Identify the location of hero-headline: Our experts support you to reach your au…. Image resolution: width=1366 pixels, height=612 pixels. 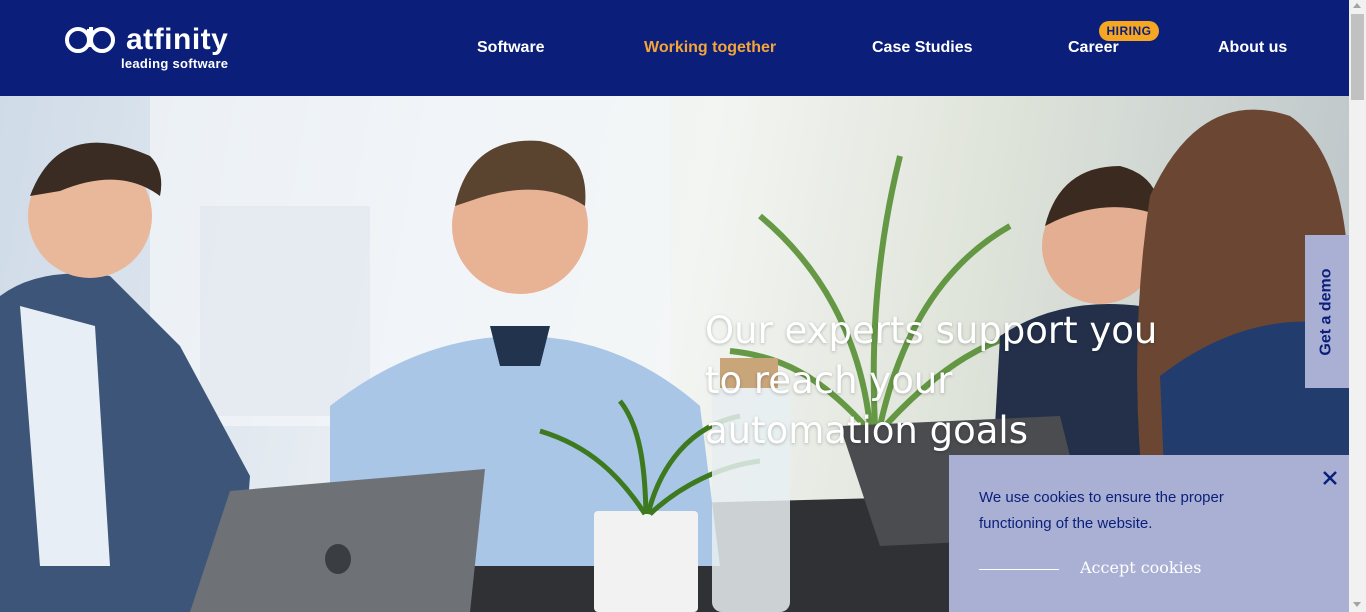
(931, 380).